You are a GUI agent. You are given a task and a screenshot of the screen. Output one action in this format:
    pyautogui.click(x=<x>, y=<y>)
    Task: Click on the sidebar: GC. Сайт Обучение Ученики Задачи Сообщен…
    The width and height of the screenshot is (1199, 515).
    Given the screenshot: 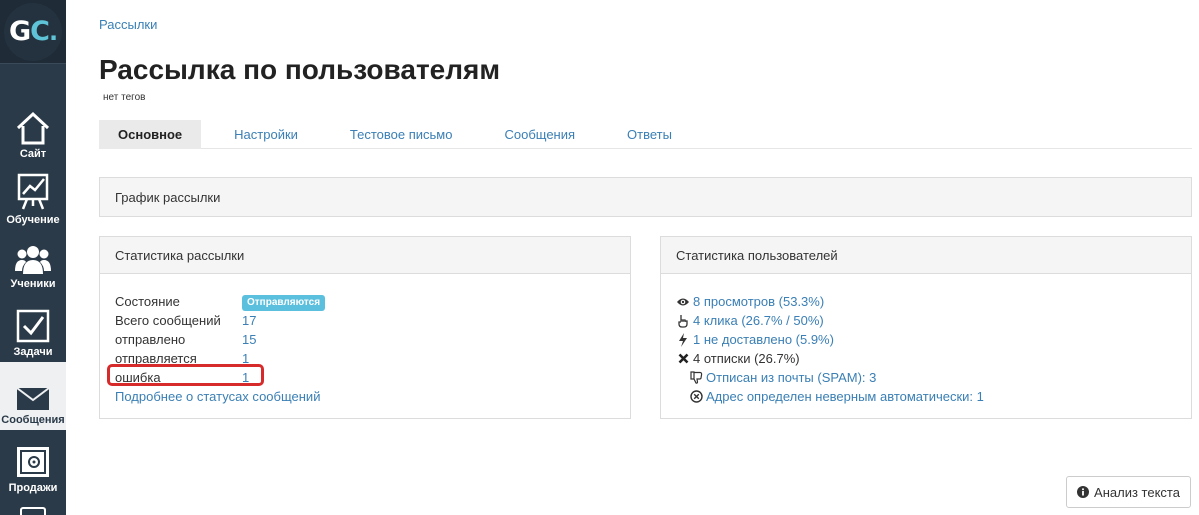 What is the action you would take?
    pyautogui.click(x=33, y=257)
    